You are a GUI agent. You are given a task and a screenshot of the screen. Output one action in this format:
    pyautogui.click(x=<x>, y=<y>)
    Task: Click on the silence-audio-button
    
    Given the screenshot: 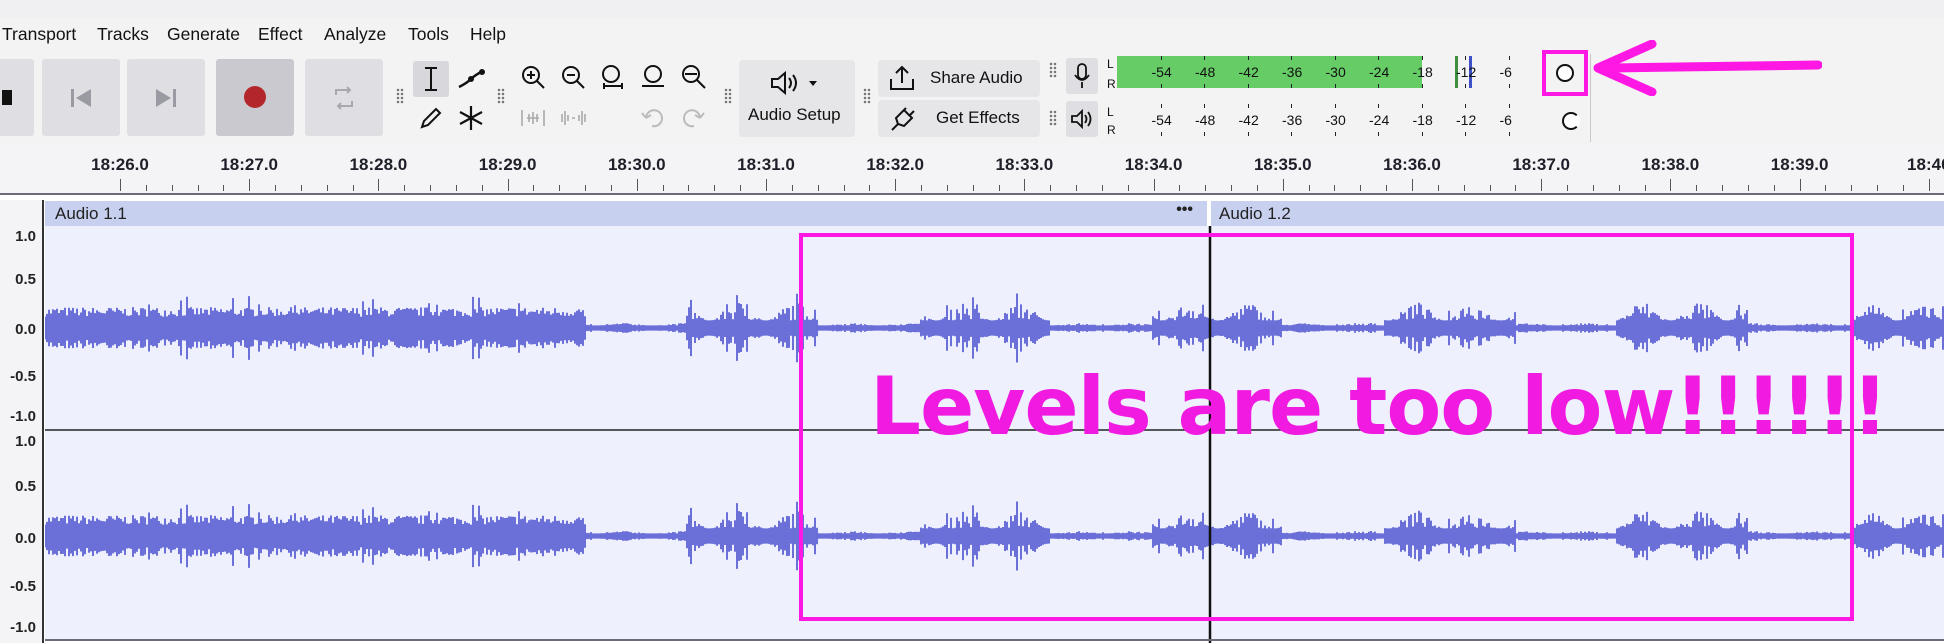 What is the action you would take?
    pyautogui.click(x=573, y=118)
    